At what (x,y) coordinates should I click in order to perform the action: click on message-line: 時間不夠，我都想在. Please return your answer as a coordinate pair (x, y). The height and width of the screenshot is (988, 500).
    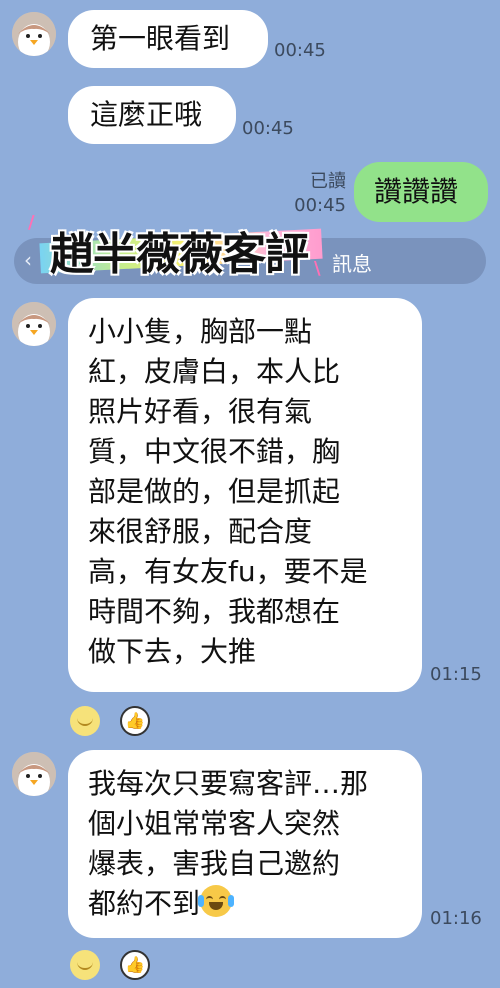
    Looking at the image, I should click on (214, 611).